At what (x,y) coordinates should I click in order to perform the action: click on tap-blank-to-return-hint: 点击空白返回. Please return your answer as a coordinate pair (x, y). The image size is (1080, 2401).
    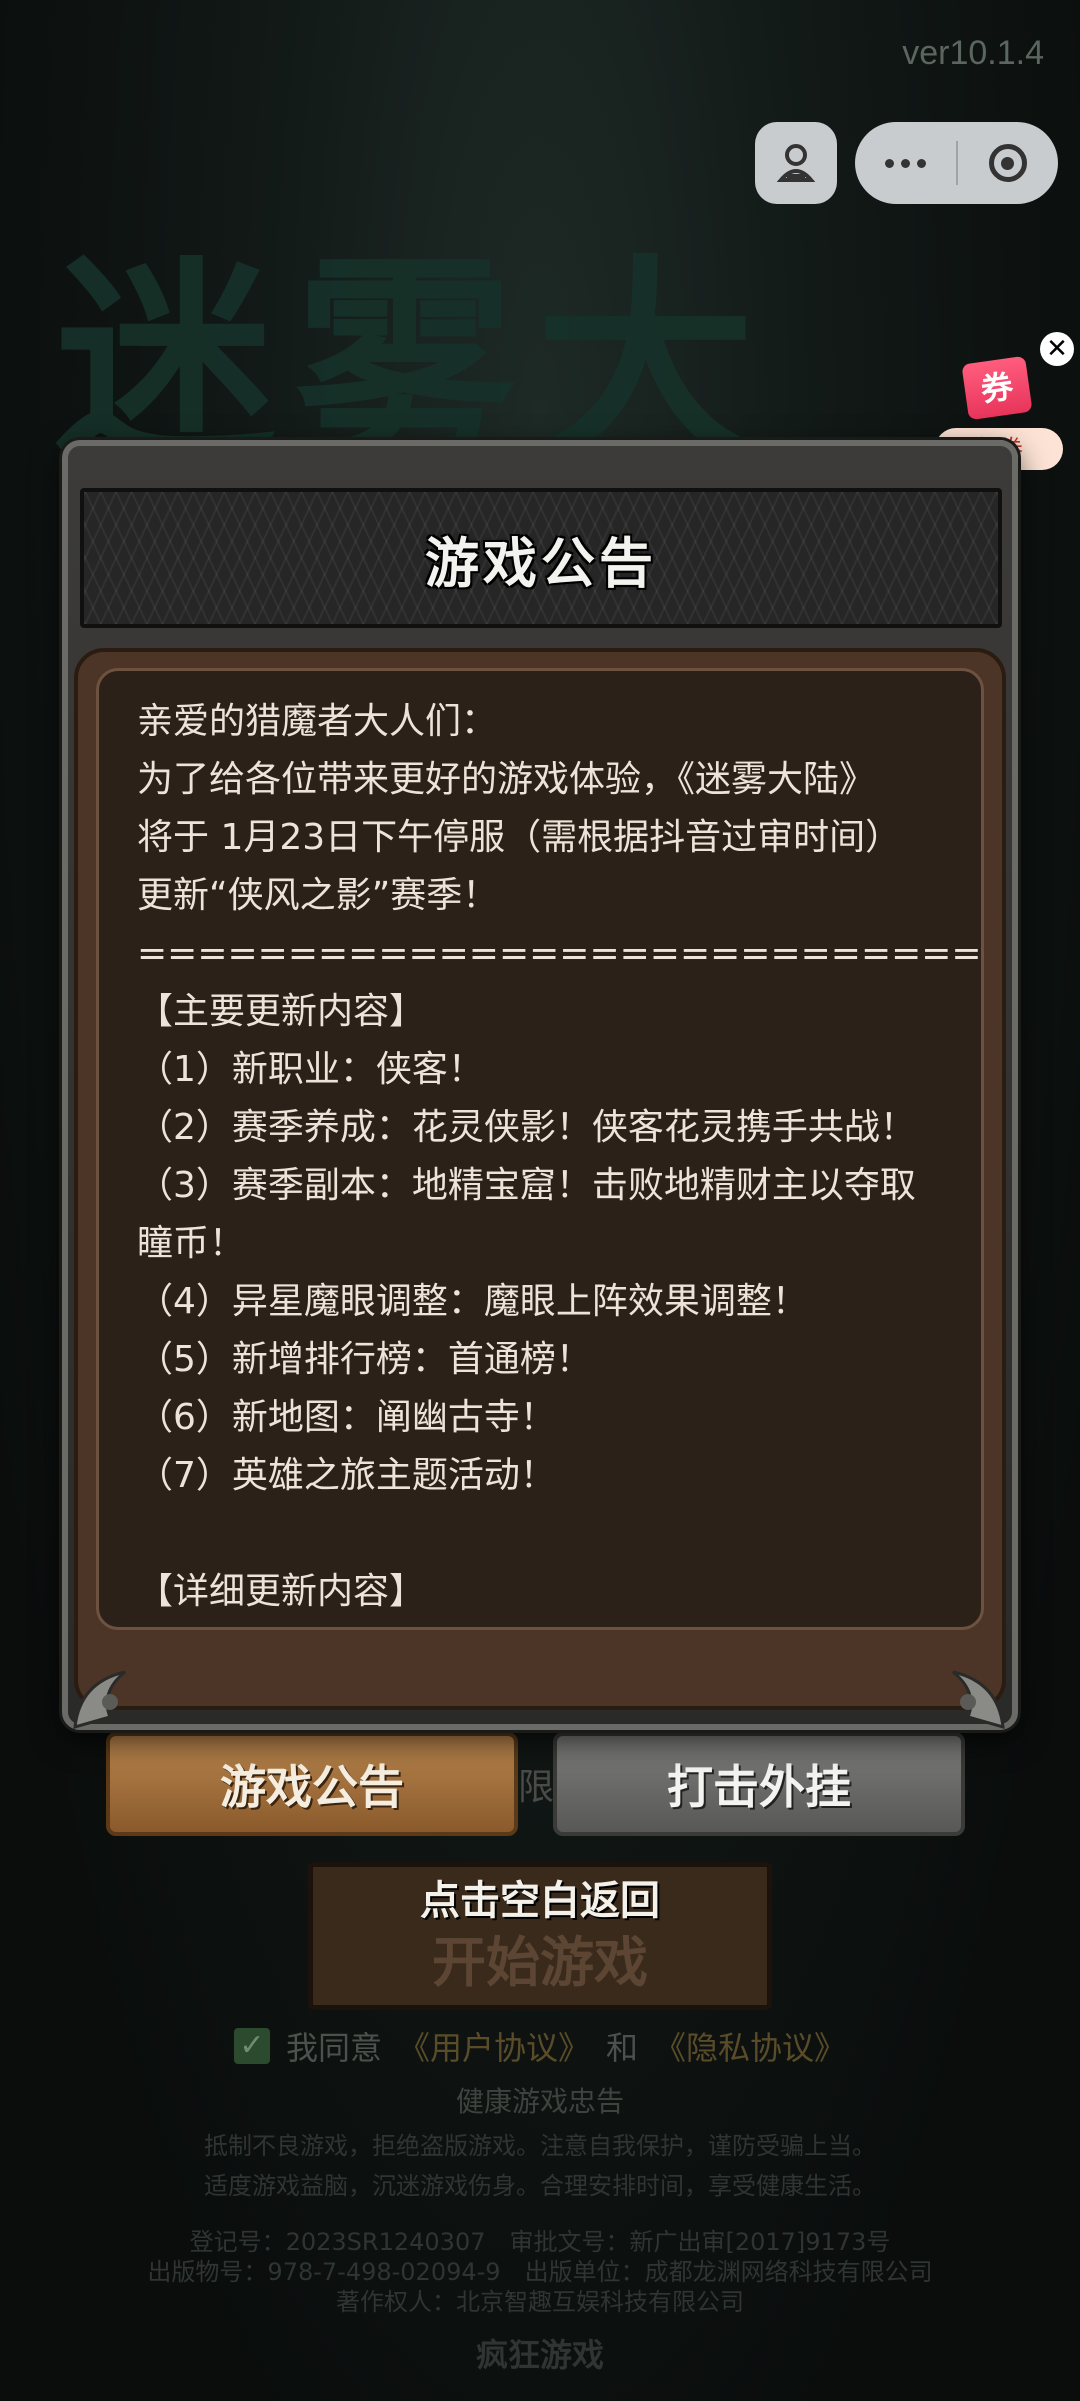
    Looking at the image, I should click on (540, 1901).